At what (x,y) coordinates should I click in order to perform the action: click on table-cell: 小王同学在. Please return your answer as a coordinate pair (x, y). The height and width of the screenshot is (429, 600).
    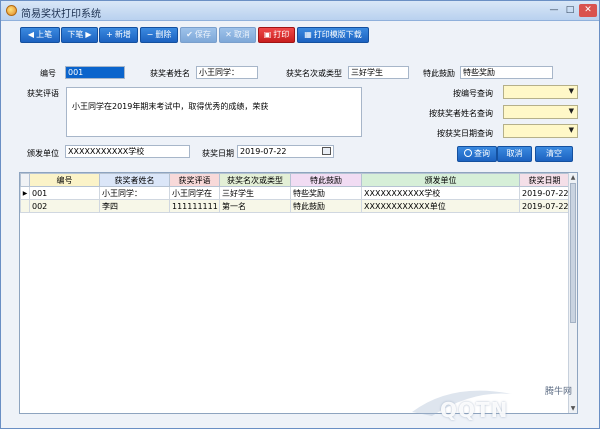
    Looking at the image, I should click on (194, 193).